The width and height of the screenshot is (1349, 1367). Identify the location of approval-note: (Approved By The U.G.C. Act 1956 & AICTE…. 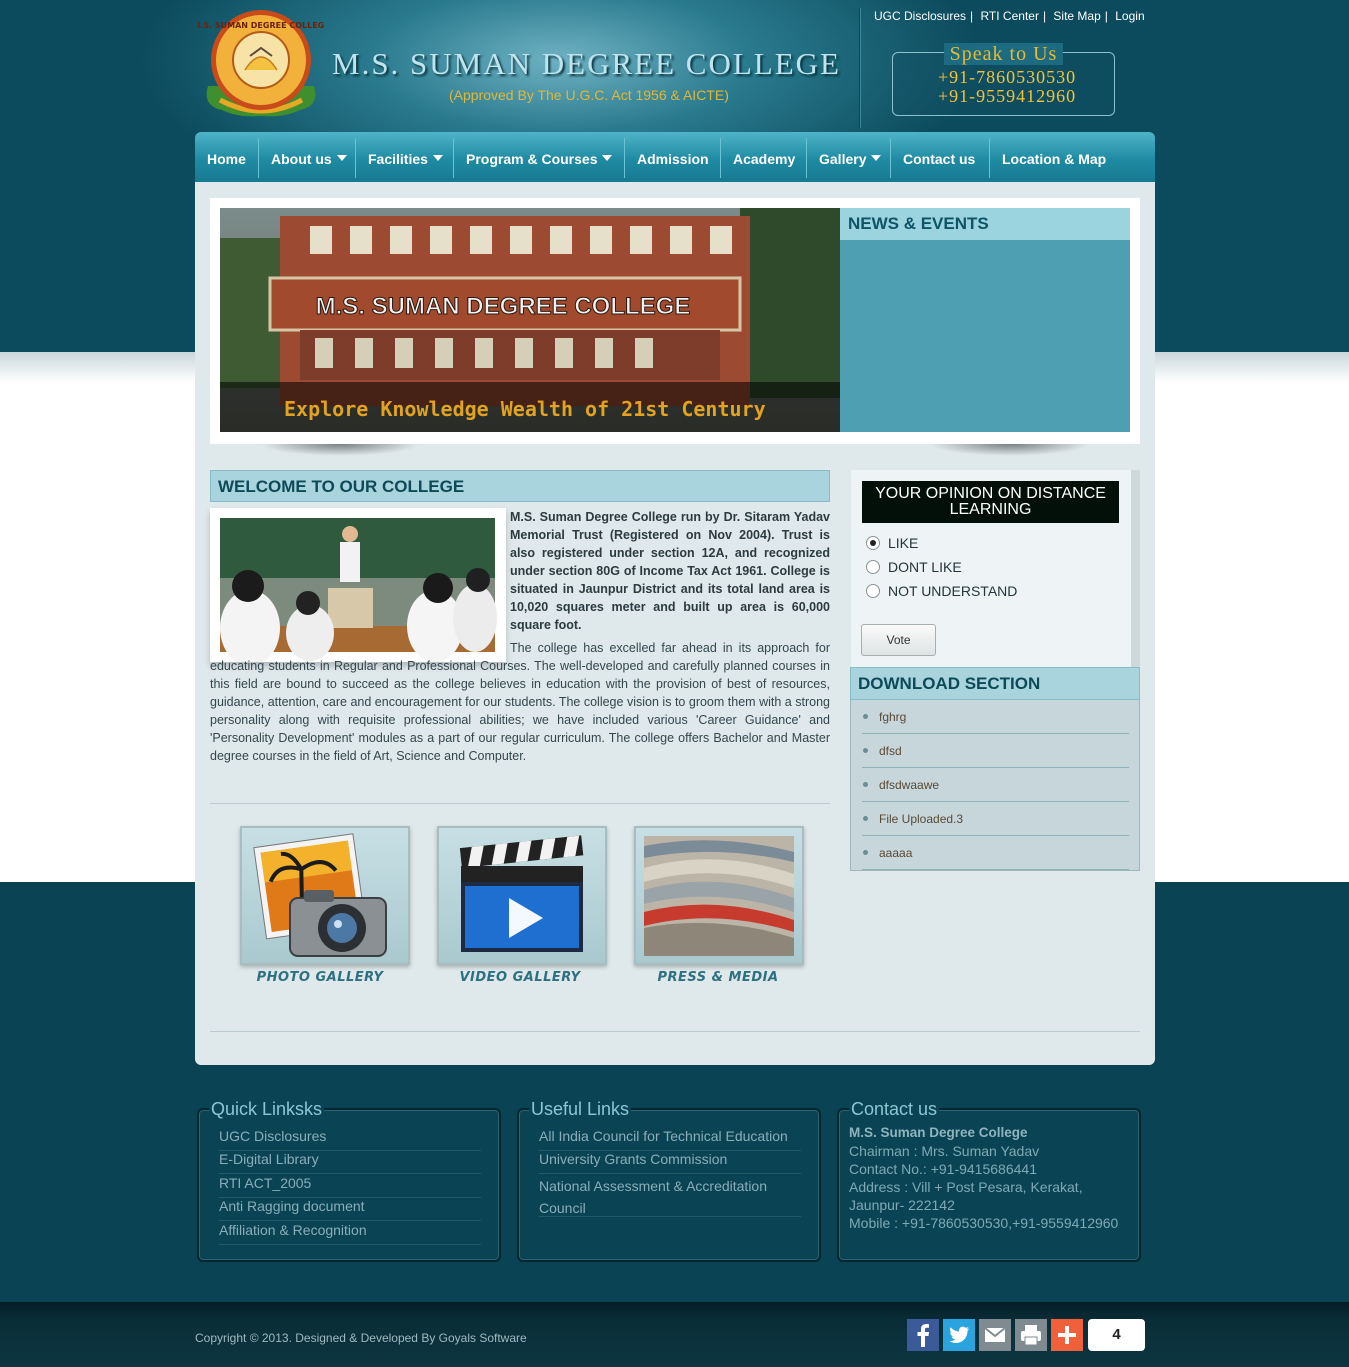
(589, 95).